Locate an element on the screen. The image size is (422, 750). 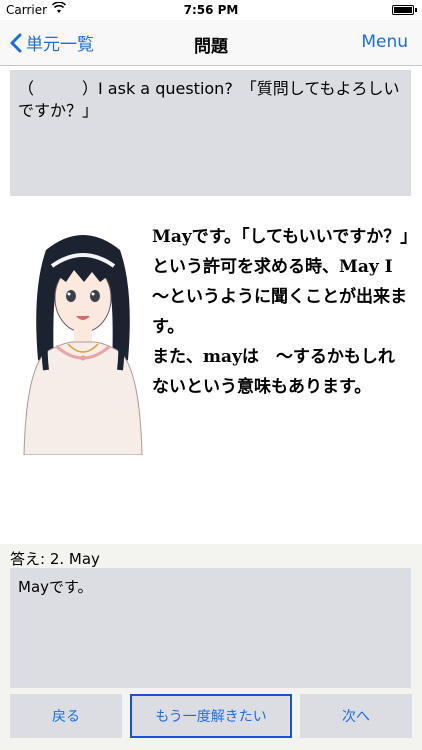
next-button: 次へ is located at coordinates (356, 716).